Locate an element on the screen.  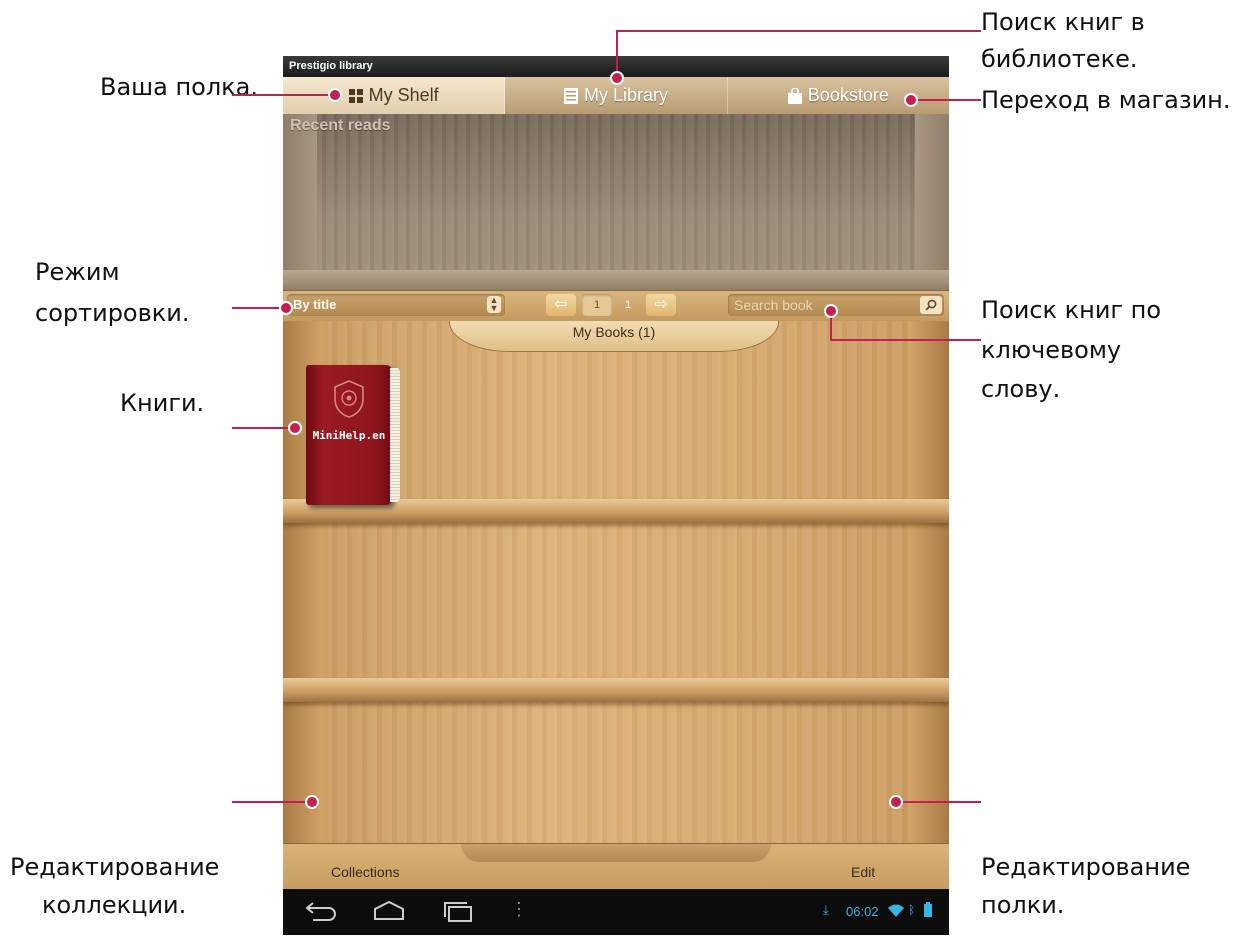
annotation-books: Книги. is located at coordinates (162, 403).